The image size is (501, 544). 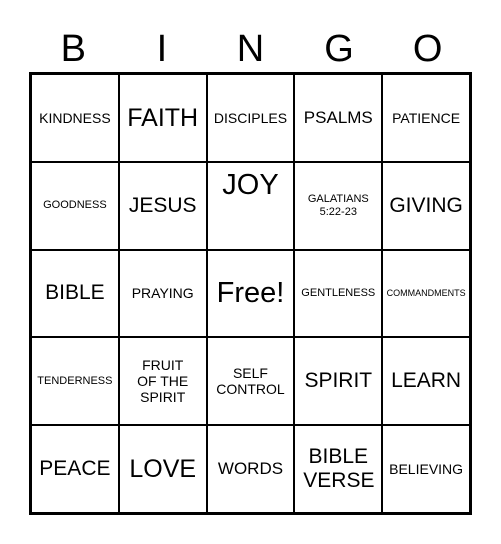 I want to click on bingo-cell: COMMANDMENTS, so click(x=426, y=293).